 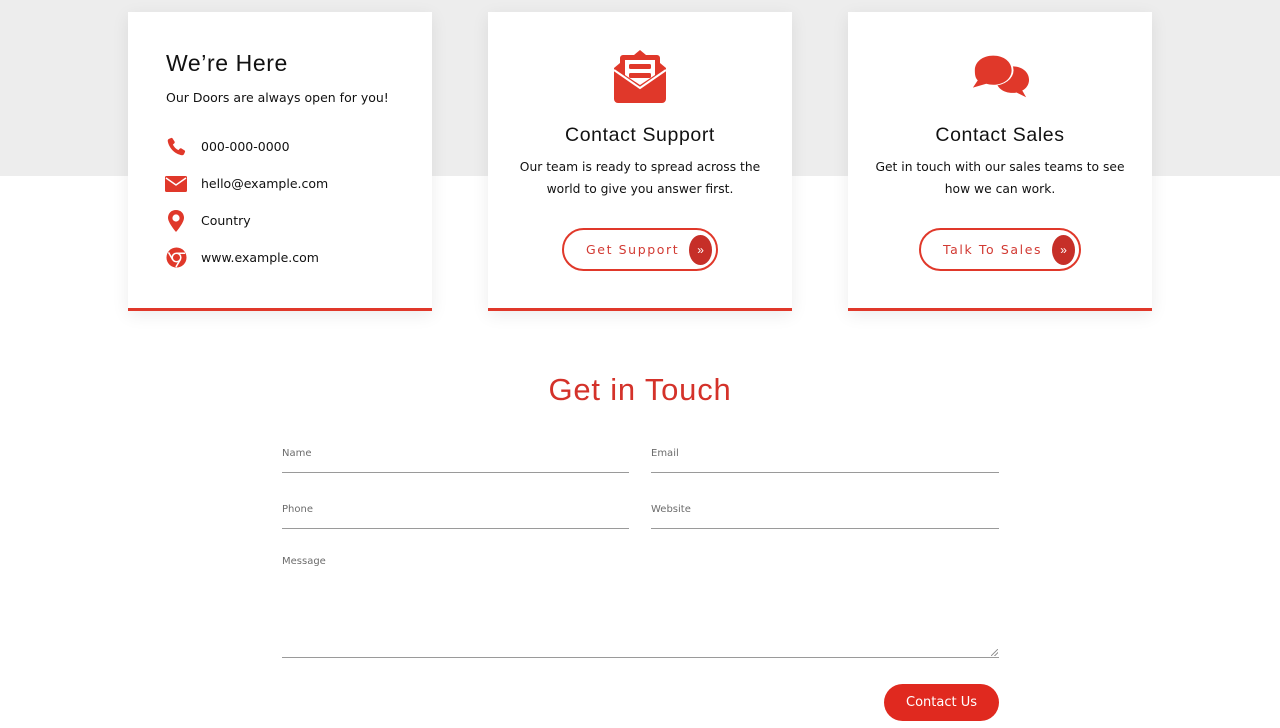 I want to click on email-field, so click(x=825, y=458).